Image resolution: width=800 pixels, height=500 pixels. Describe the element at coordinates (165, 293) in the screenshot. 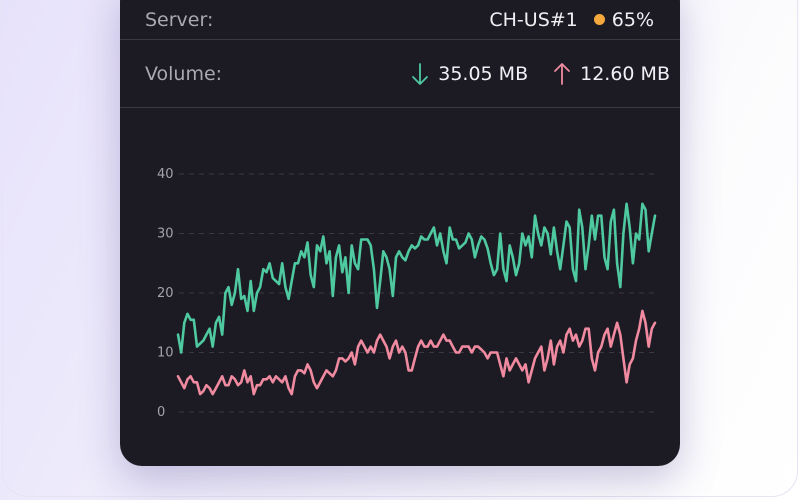

I see `y-tick-label: 20` at that location.